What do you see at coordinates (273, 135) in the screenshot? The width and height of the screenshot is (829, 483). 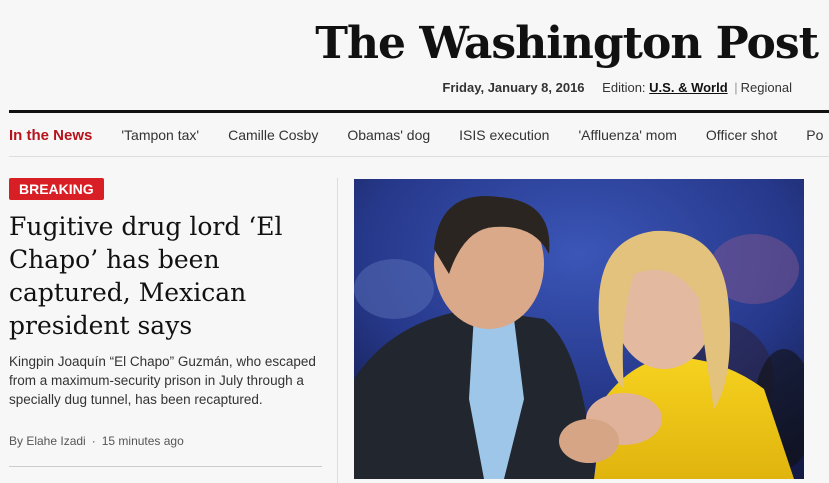 I see `nav-item-camille-cosby: Camille Cosby` at bounding box center [273, 135].